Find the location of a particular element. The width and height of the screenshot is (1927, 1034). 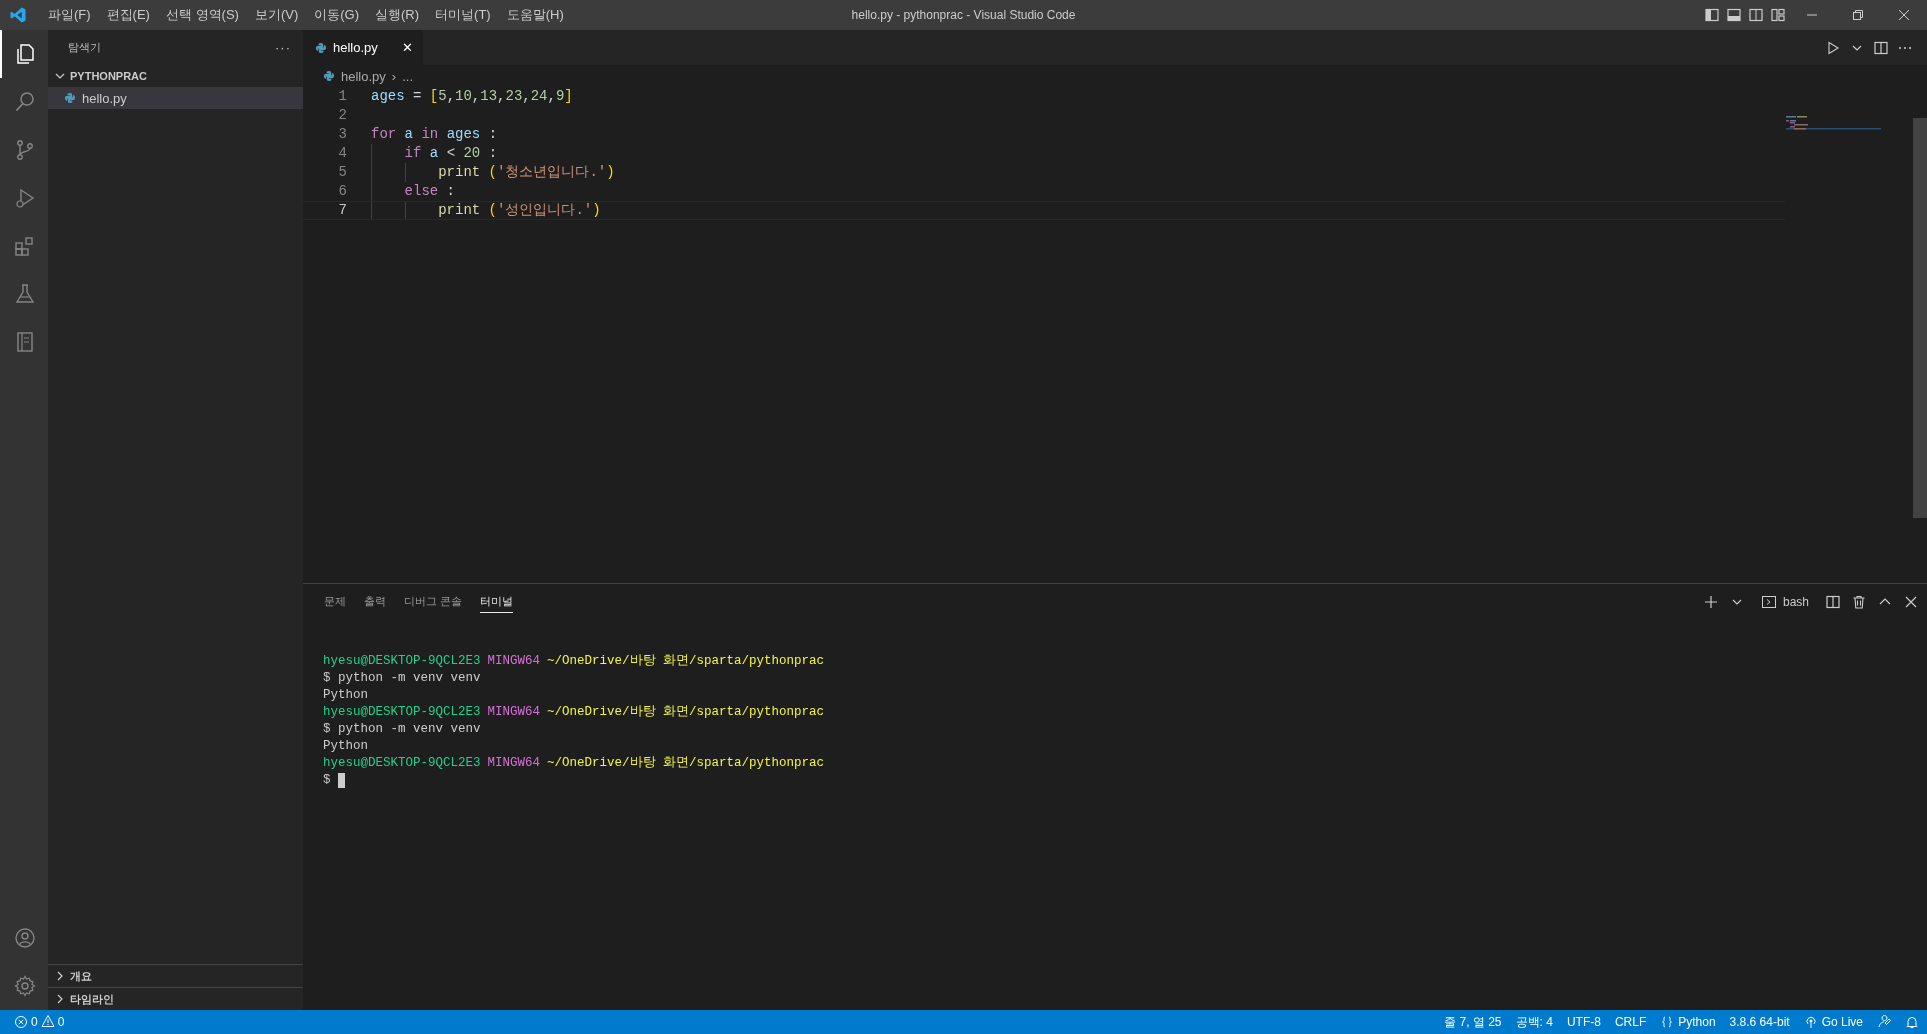

menu-item: 도움말(H) is located at coordinates (535, 15).